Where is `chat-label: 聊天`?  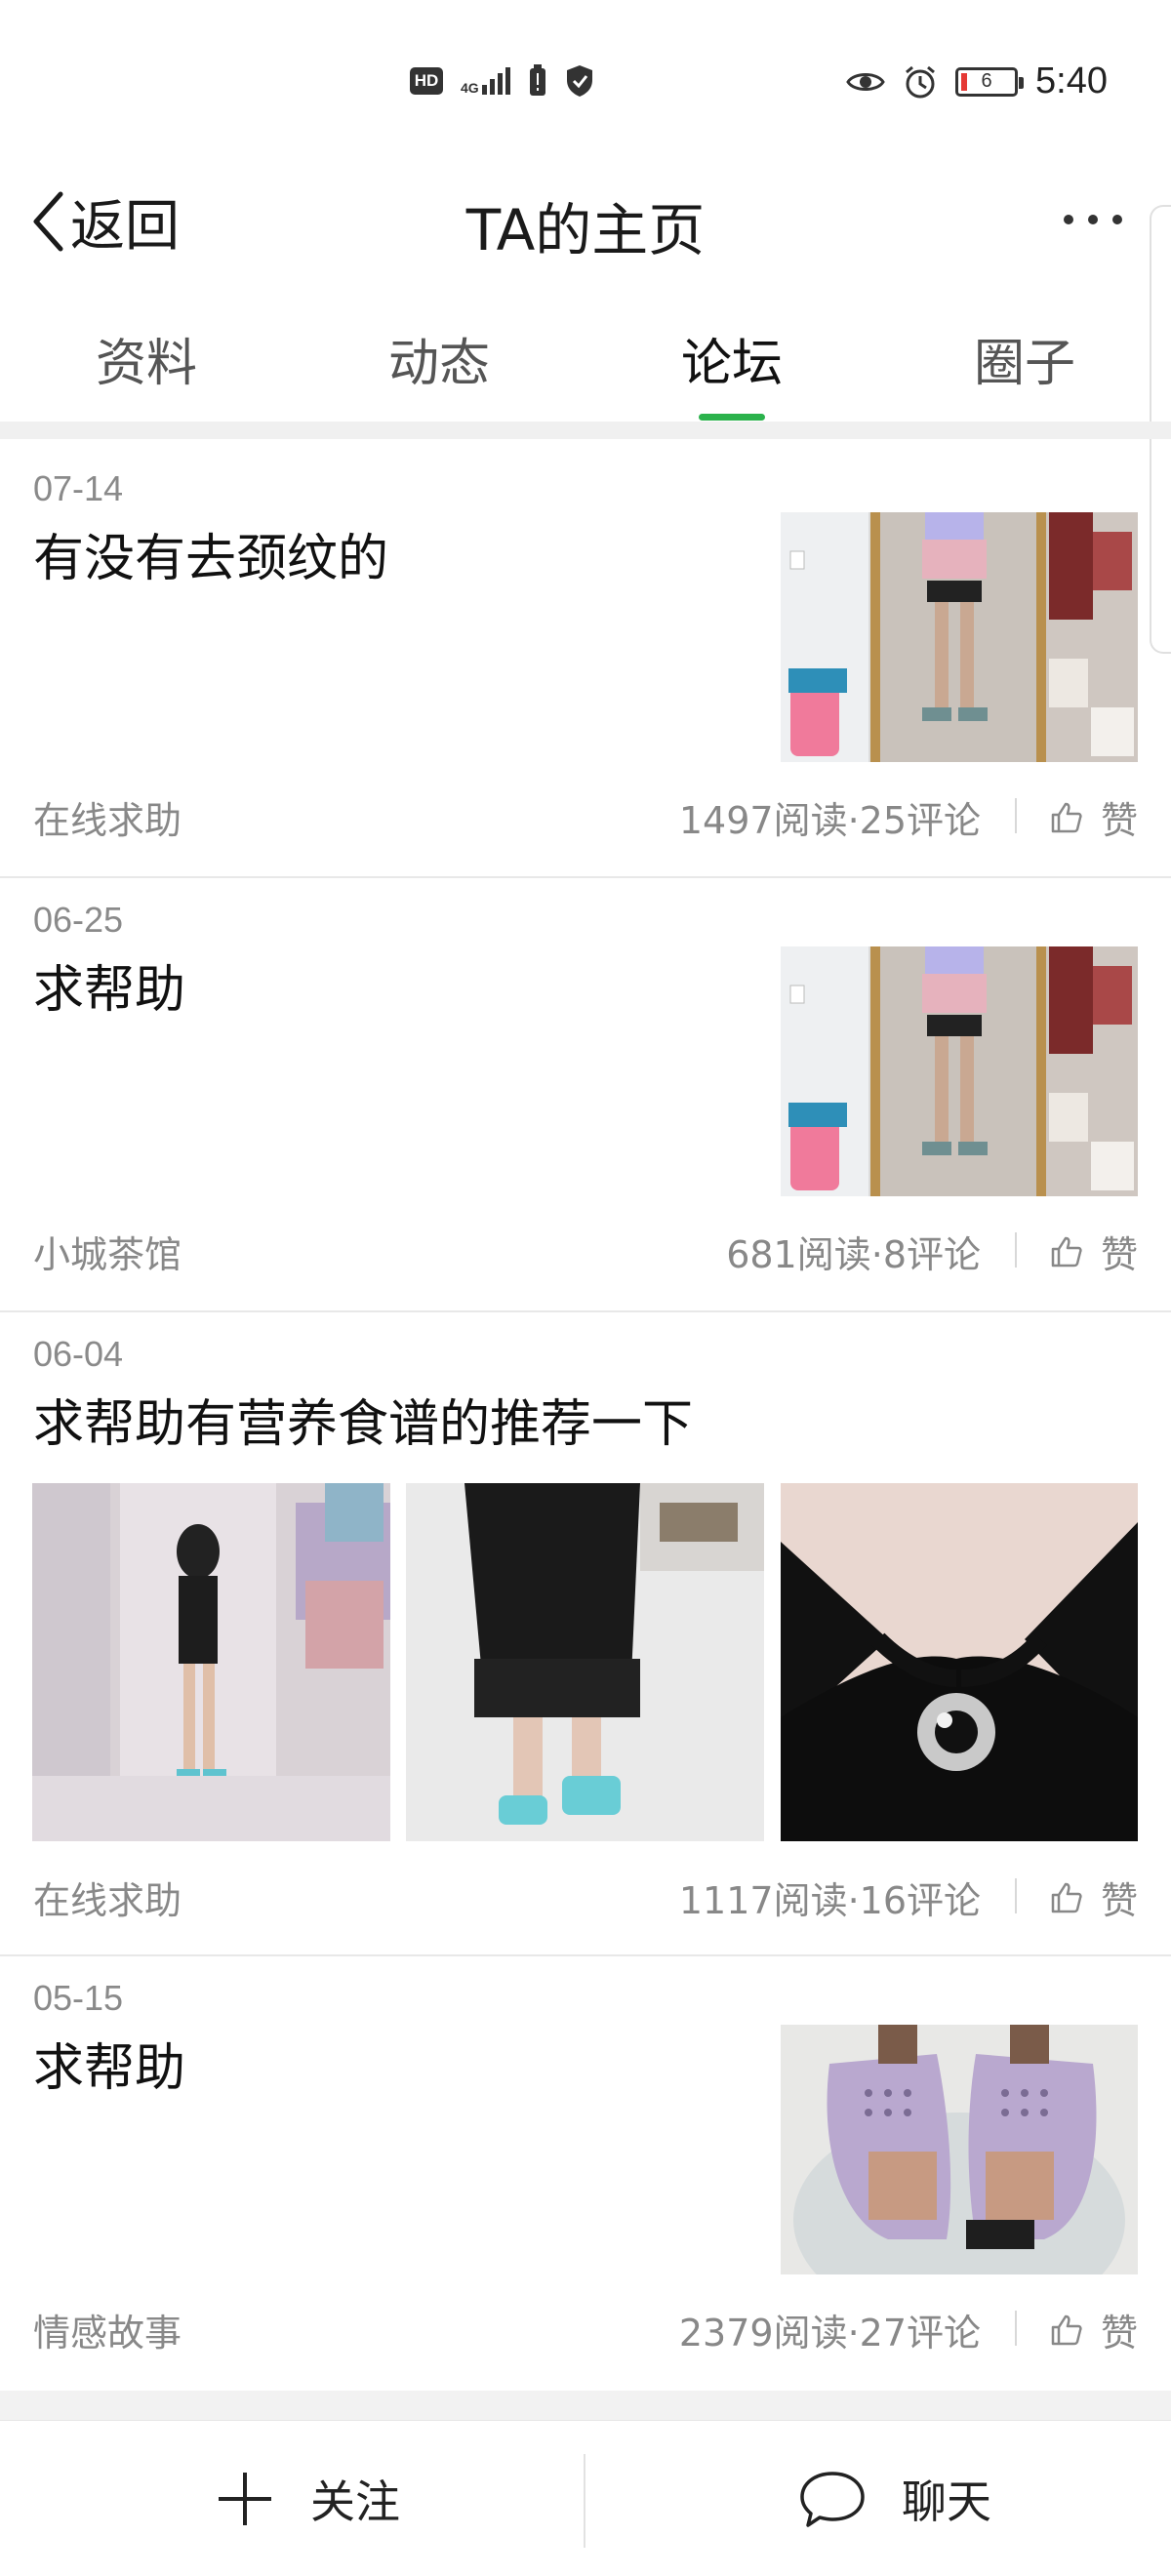
chat-label: 聊天 is located at coordinates (946, 2501).